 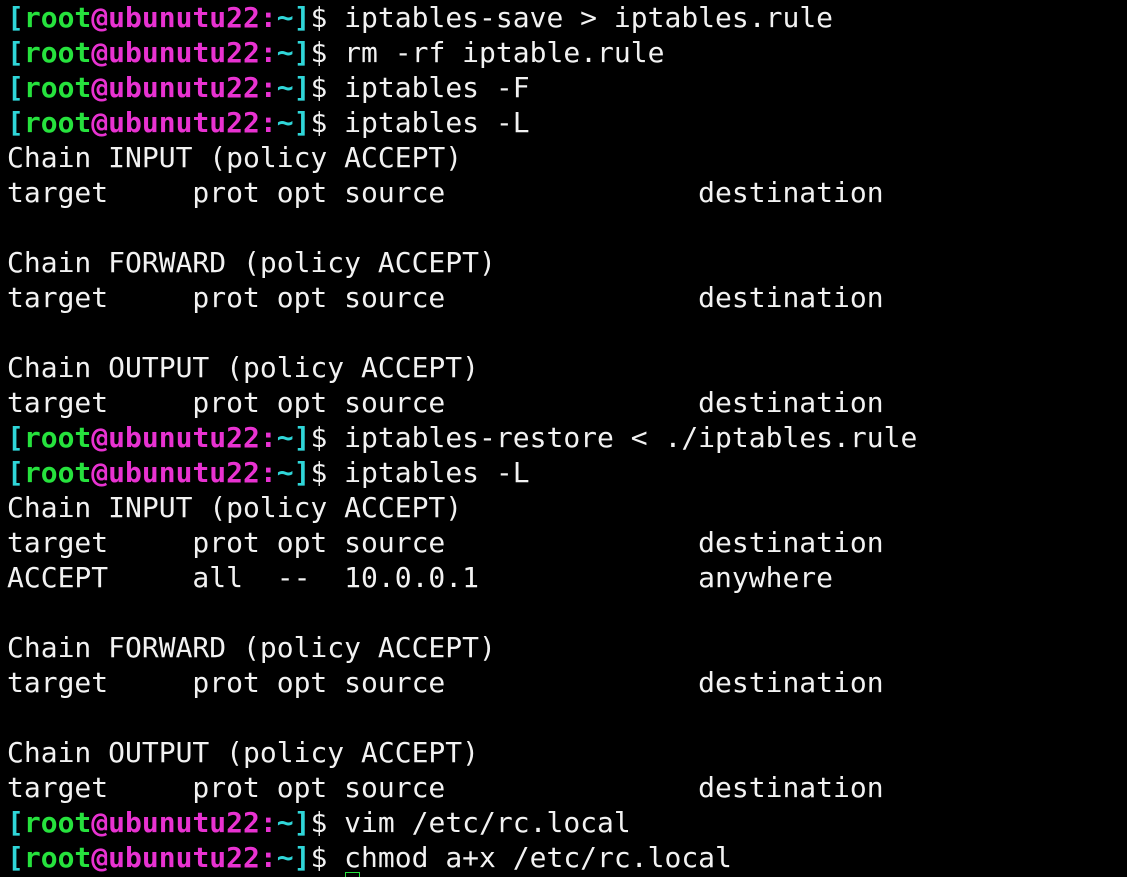 I want to click on command-text: iptables-restore < ./iptables.rule, so click(x=631, y=437).